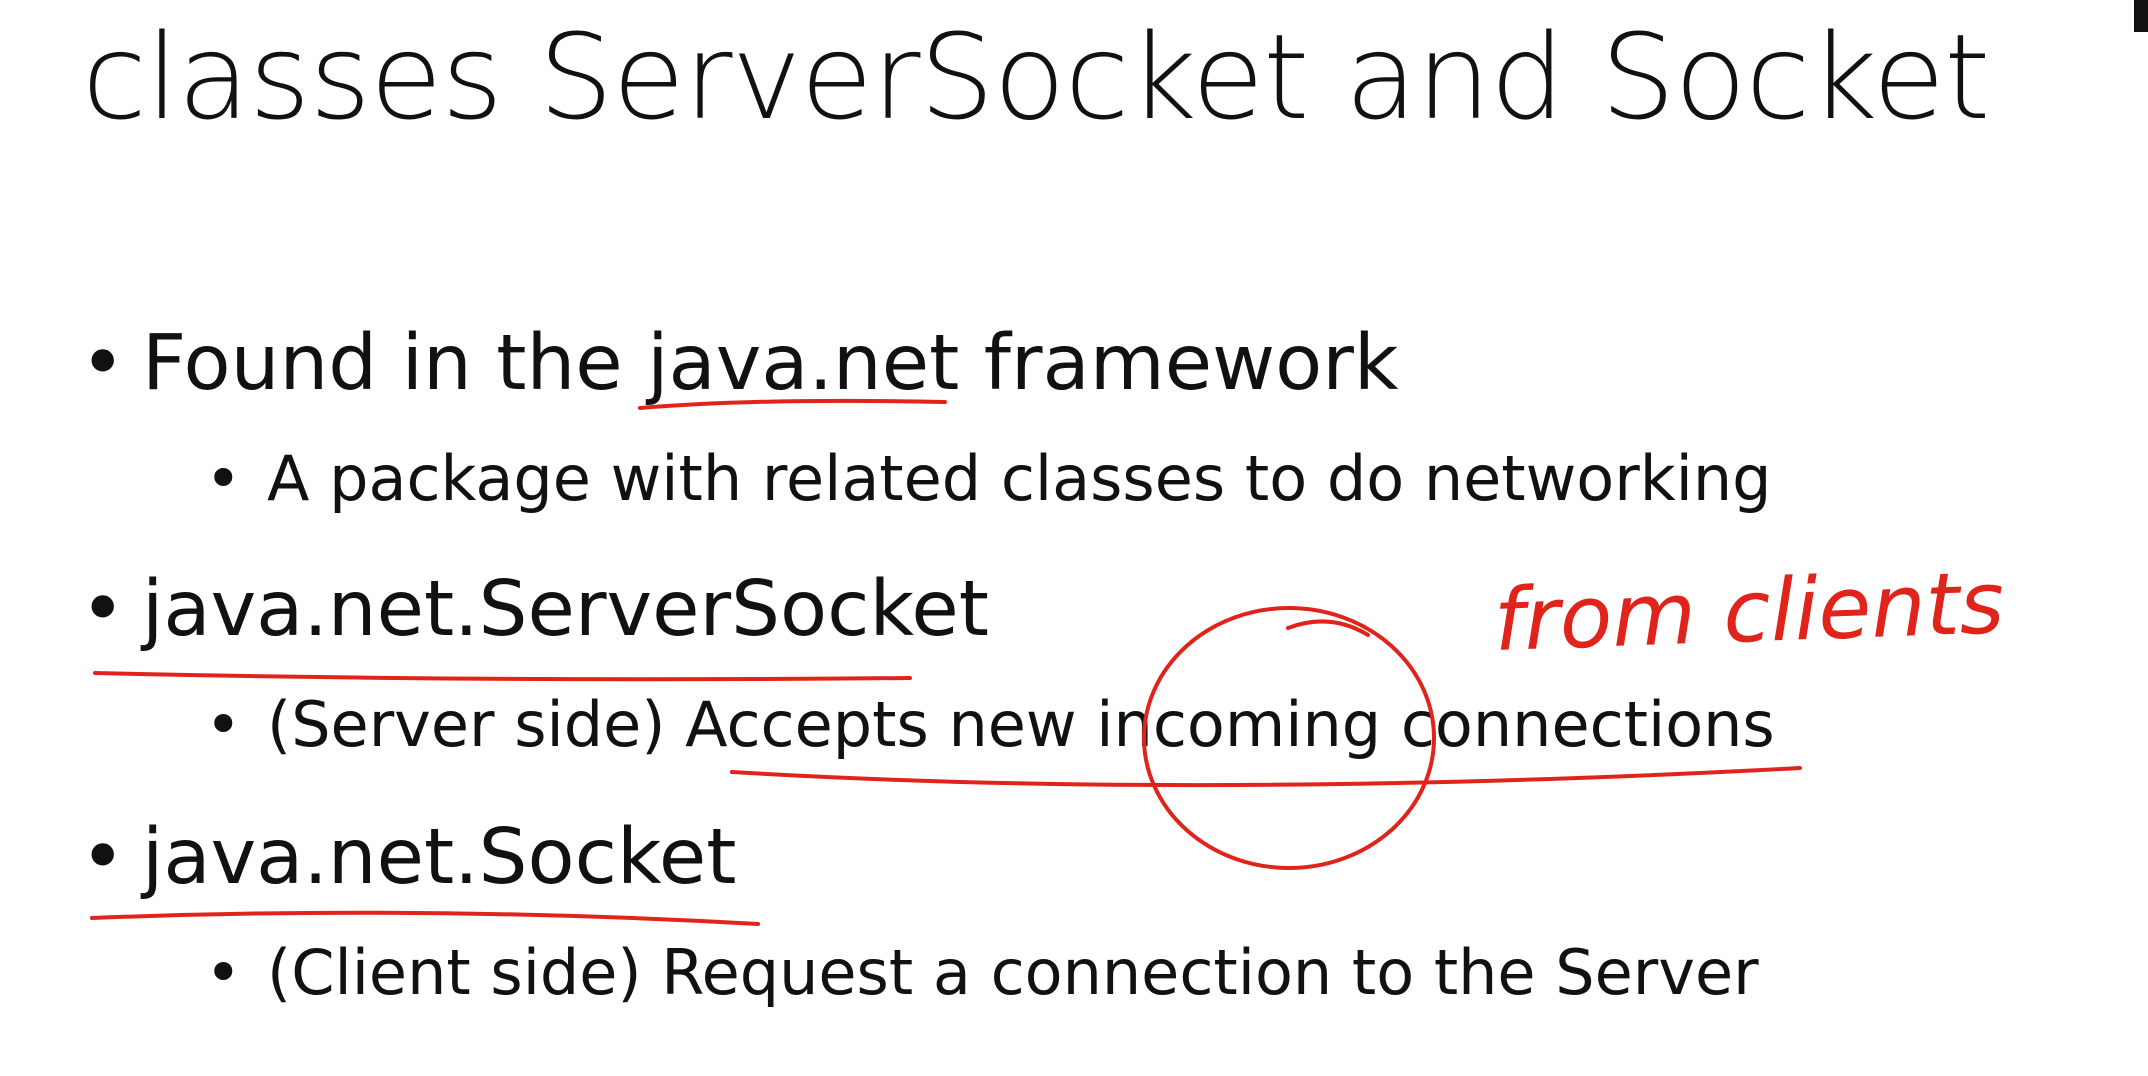 The width and height of the screenshot is (2148, 1076). Describe the element at coordinates (1266, 777) in the screenshot. I see `underline-accepts-connections` at that location.